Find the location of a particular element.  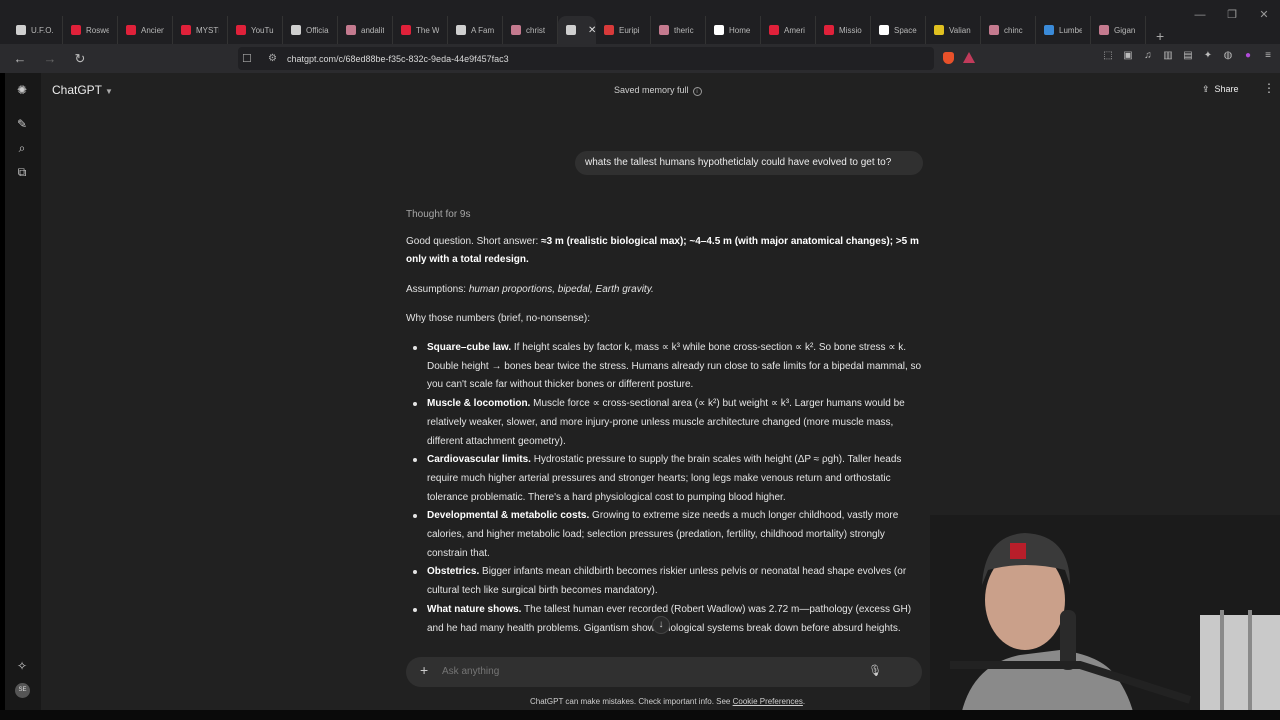

browser-tab: andalite is located at coordinates (365, 30).